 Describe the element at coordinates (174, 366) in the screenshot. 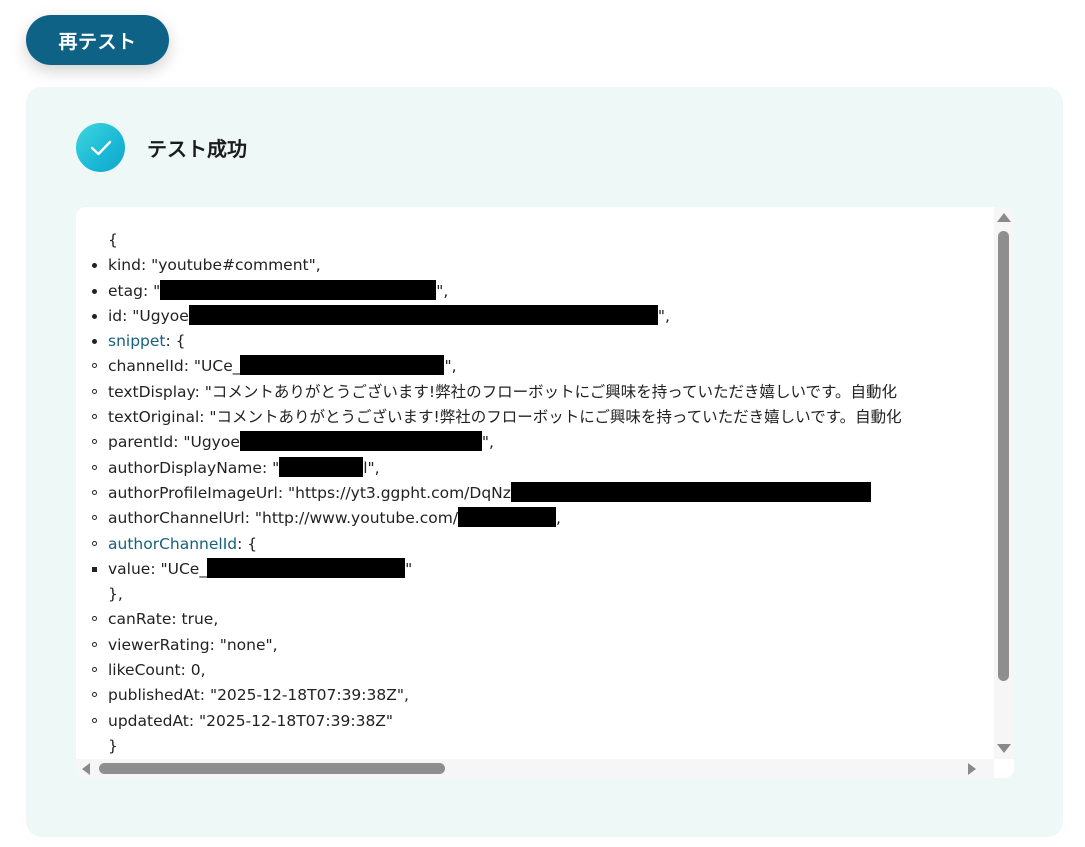

I see `channelId-key: channelId: "UCe_` at that location.